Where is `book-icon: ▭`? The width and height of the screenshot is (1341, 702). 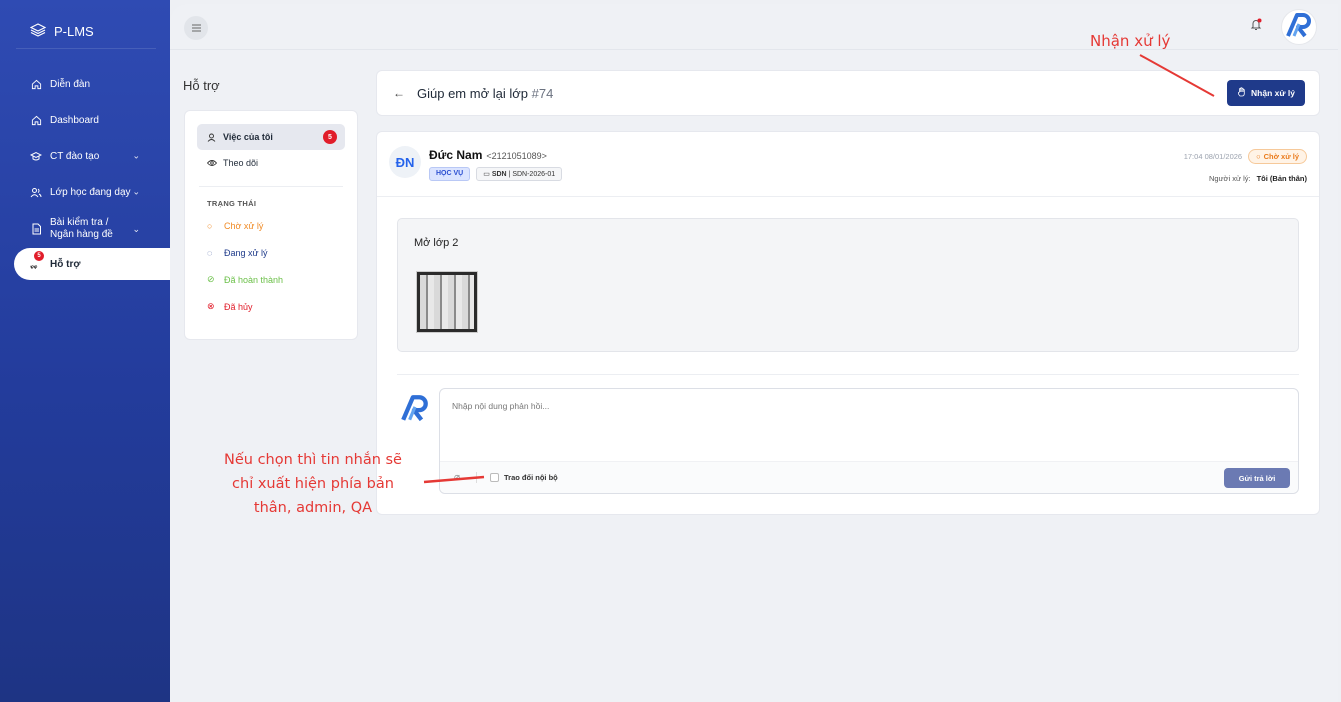 book-icon: ▭ is located at coordinates (486, 174).